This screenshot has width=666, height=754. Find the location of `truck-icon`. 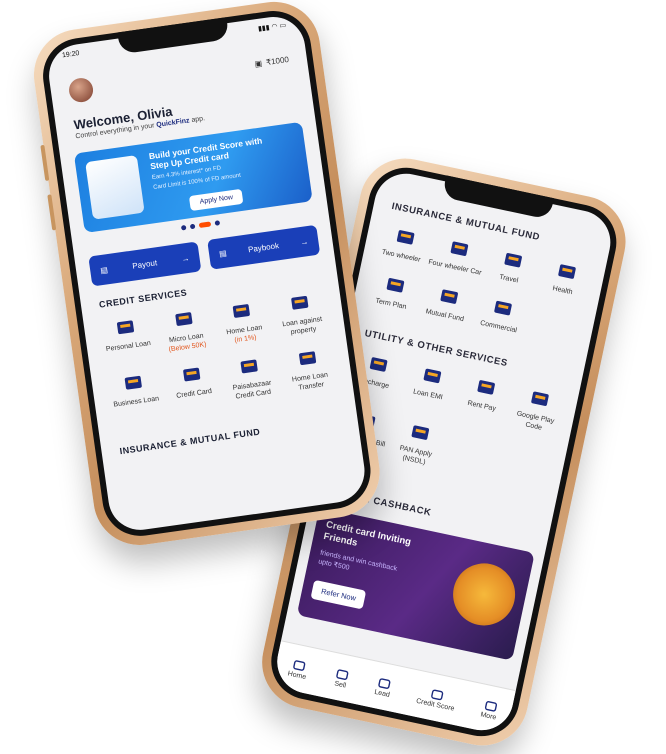

truck-icon is located at coordinates (503, 308).